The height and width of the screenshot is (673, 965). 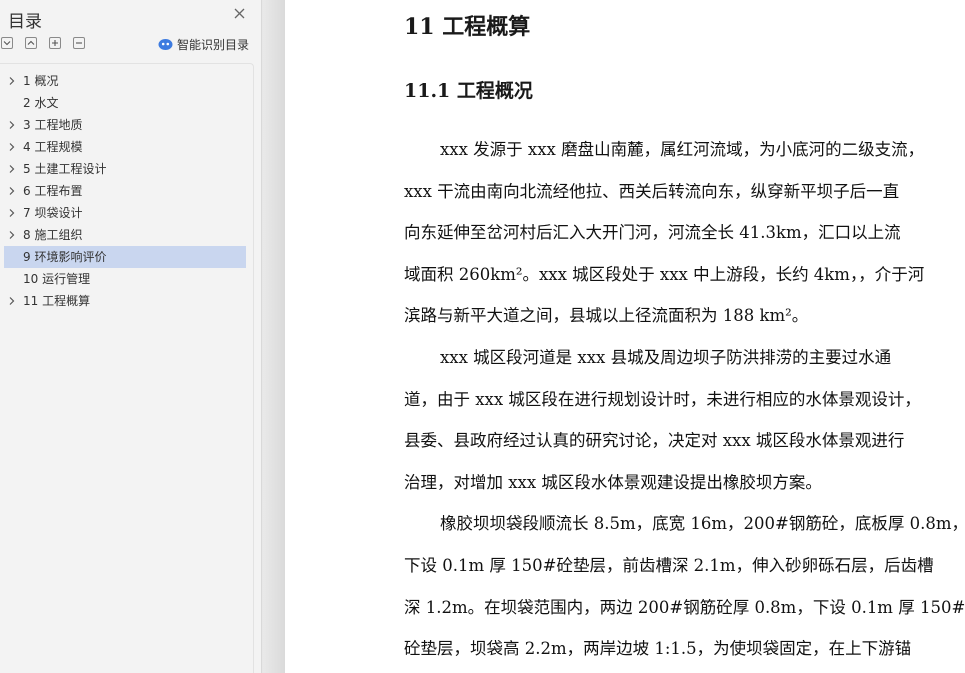 I want to click on toc-item: 2 水文, so click(x=125, y=103).